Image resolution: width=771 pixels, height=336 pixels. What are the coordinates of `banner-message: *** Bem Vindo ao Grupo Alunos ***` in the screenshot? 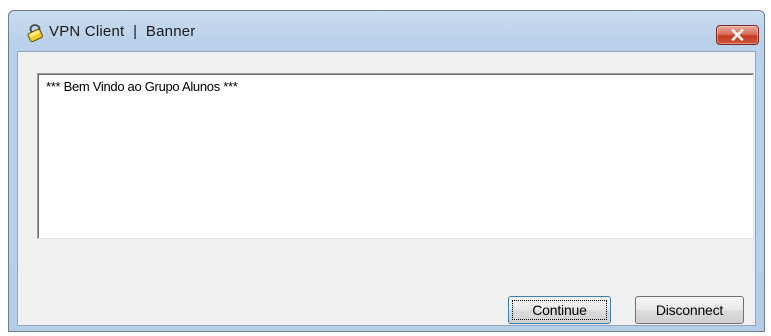 It's located at (142, 86).